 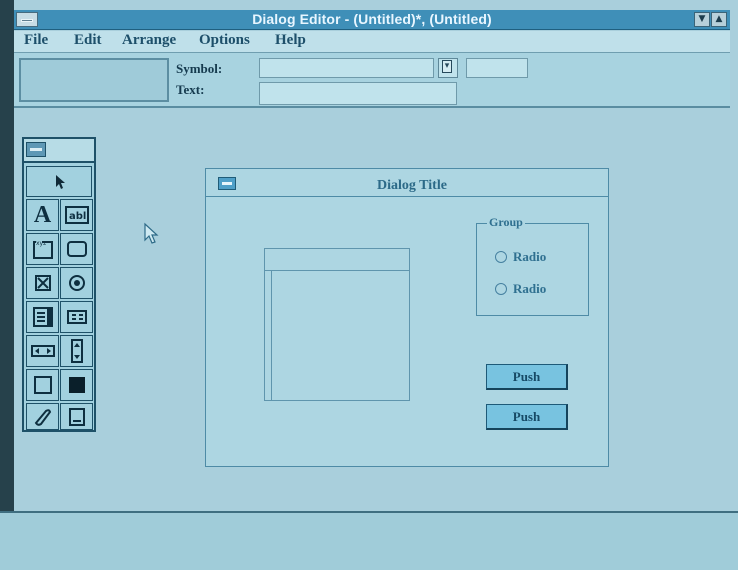 What do you see at coordinates (506, 222) in the screenshot?
I see `group-label: Group` at bounding box center [506, 222].